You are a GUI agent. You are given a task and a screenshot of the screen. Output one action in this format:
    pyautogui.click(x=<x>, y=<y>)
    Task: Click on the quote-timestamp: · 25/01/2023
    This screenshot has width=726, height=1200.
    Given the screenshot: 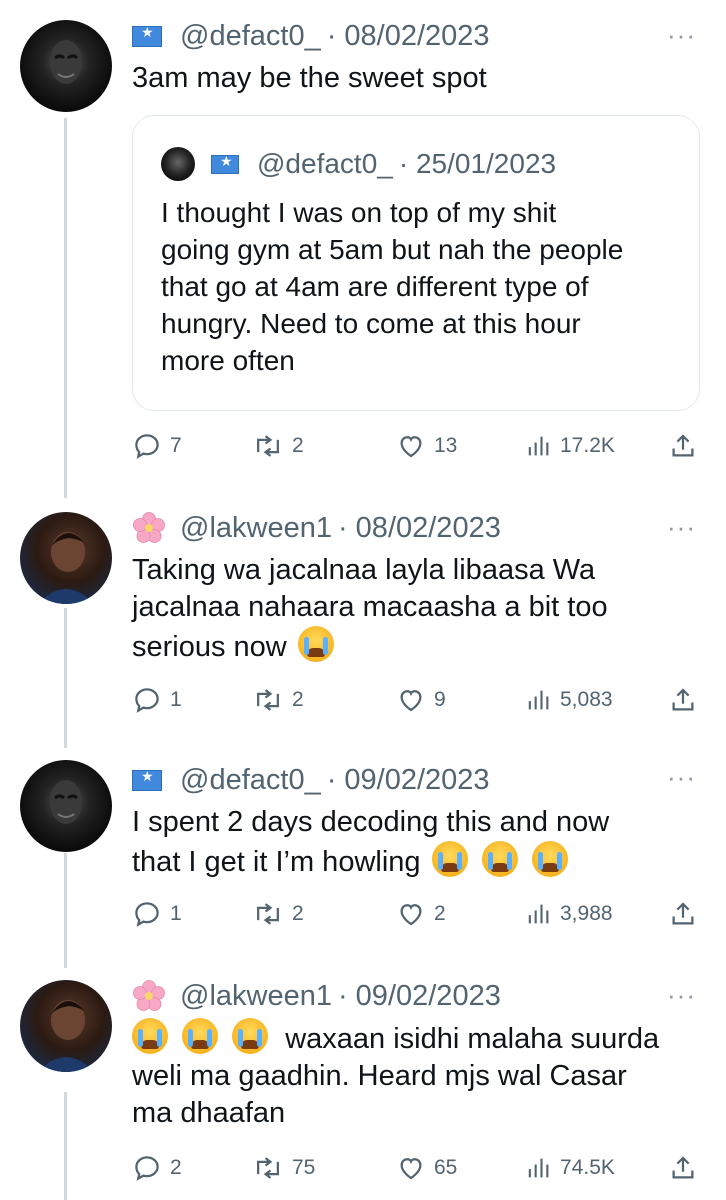 What is the action you would take?
    pyautogui.click(x=477, y=163)
    